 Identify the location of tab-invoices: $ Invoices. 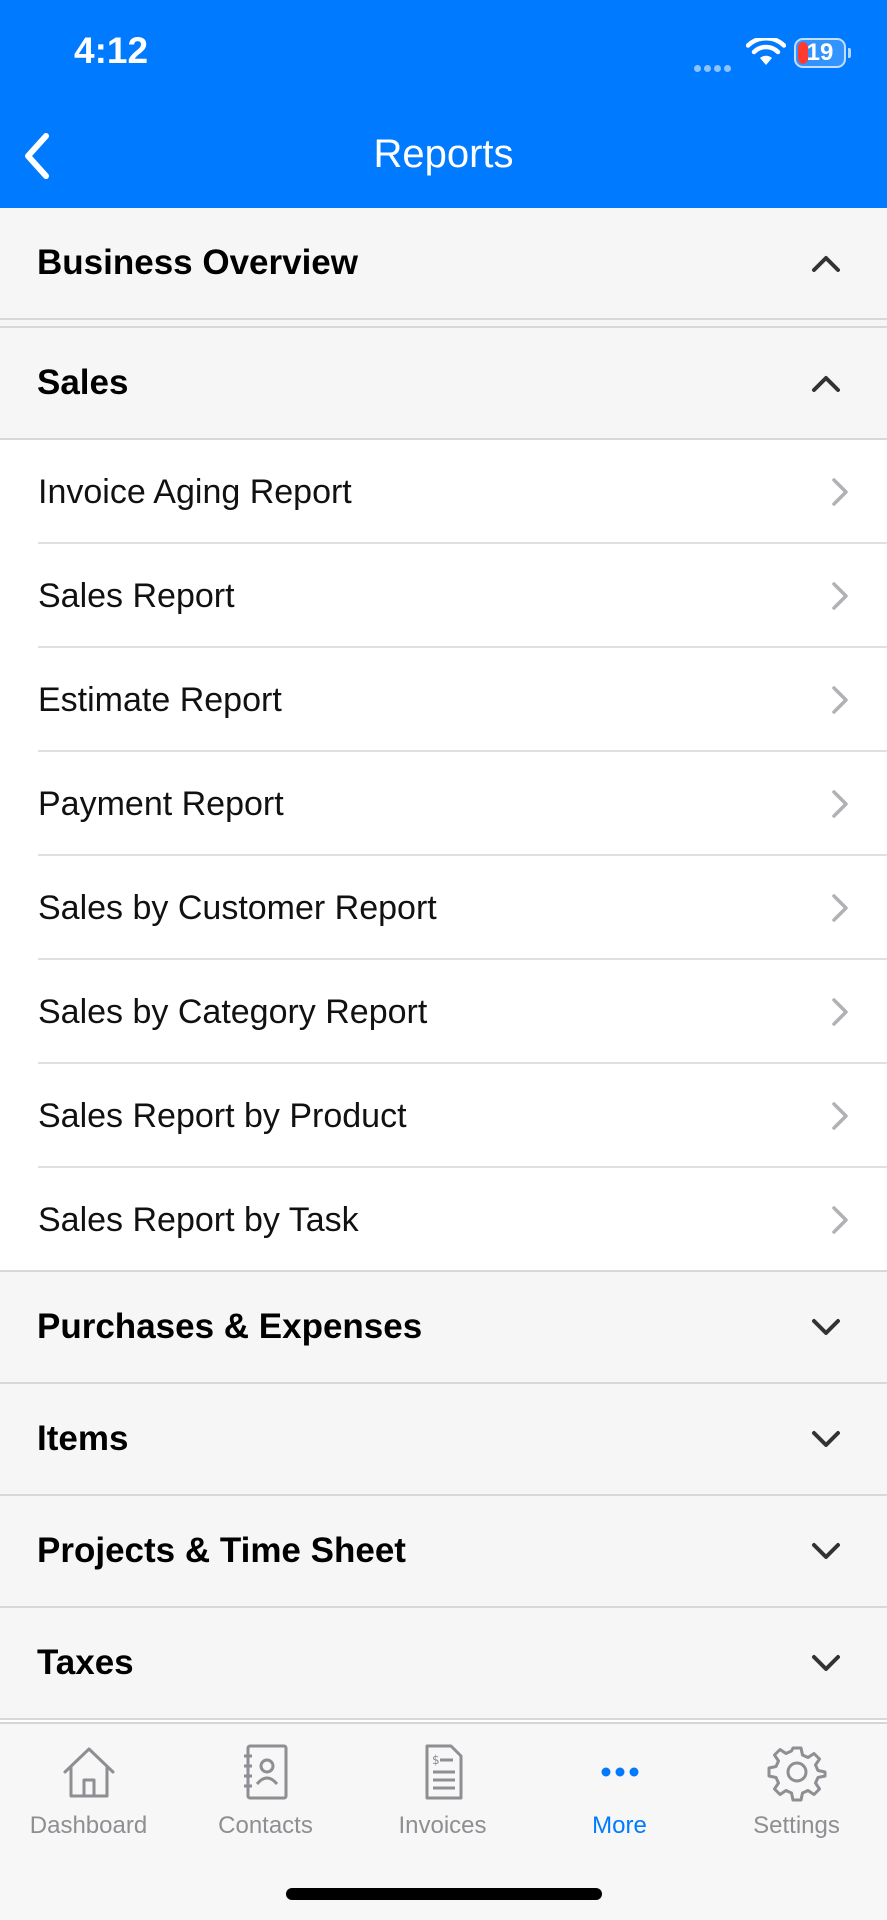
(442, 1797).